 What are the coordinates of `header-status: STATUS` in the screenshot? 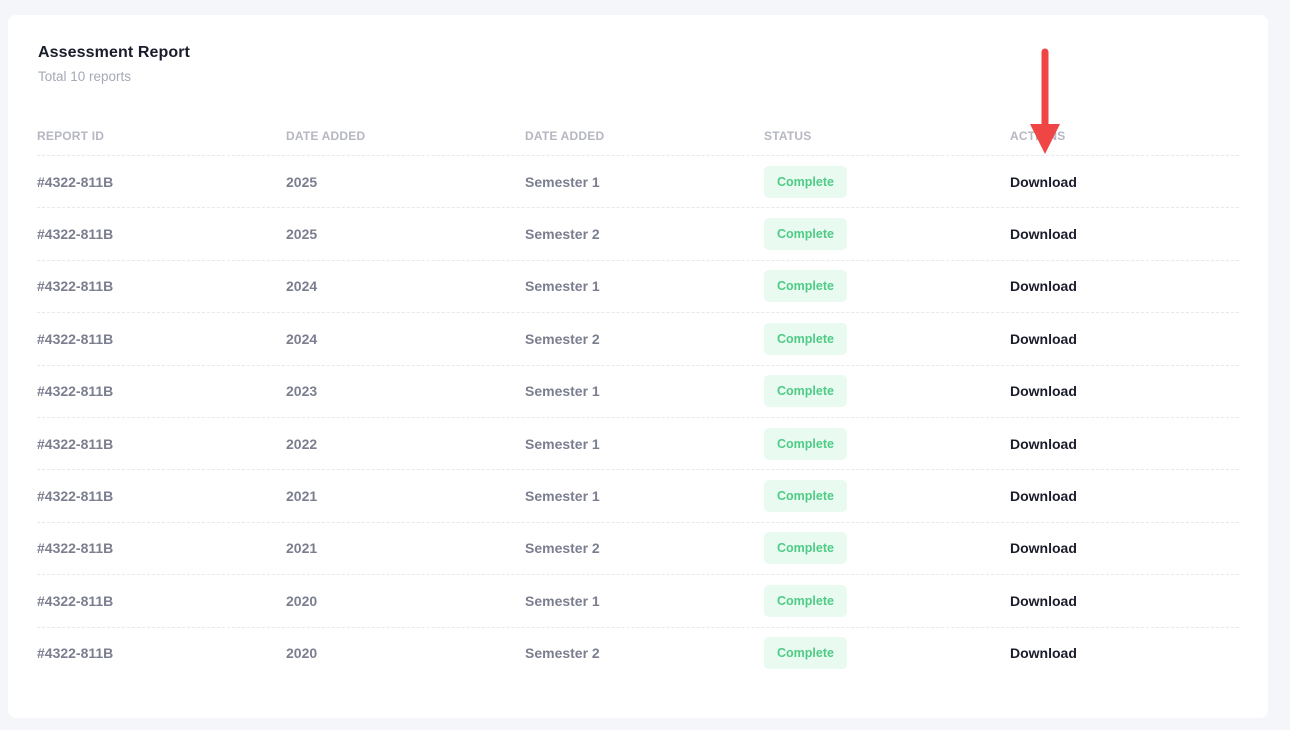 It's located at (788, 136).